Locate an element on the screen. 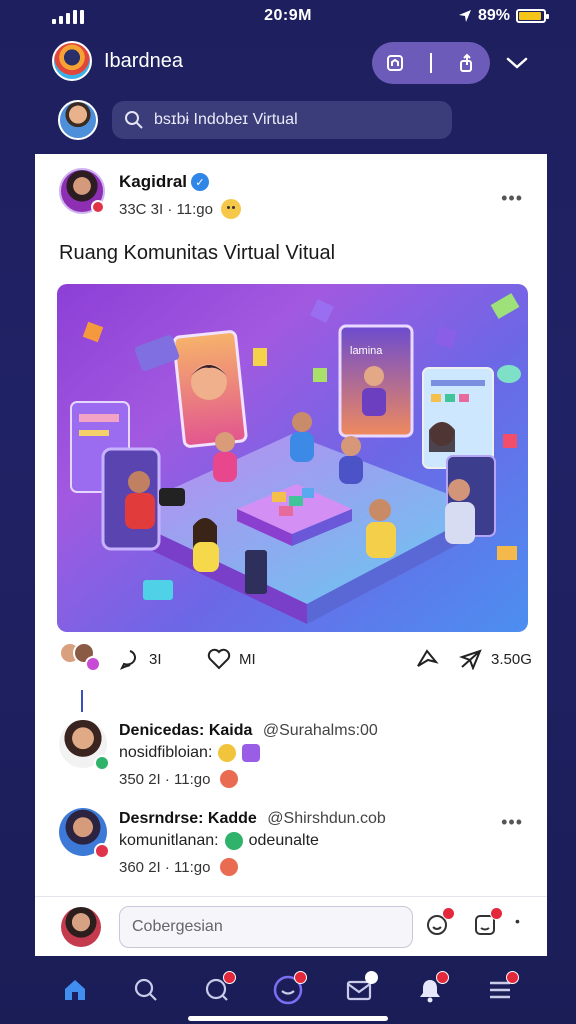  comment-count: 3I is located at coordinates (155, 659).